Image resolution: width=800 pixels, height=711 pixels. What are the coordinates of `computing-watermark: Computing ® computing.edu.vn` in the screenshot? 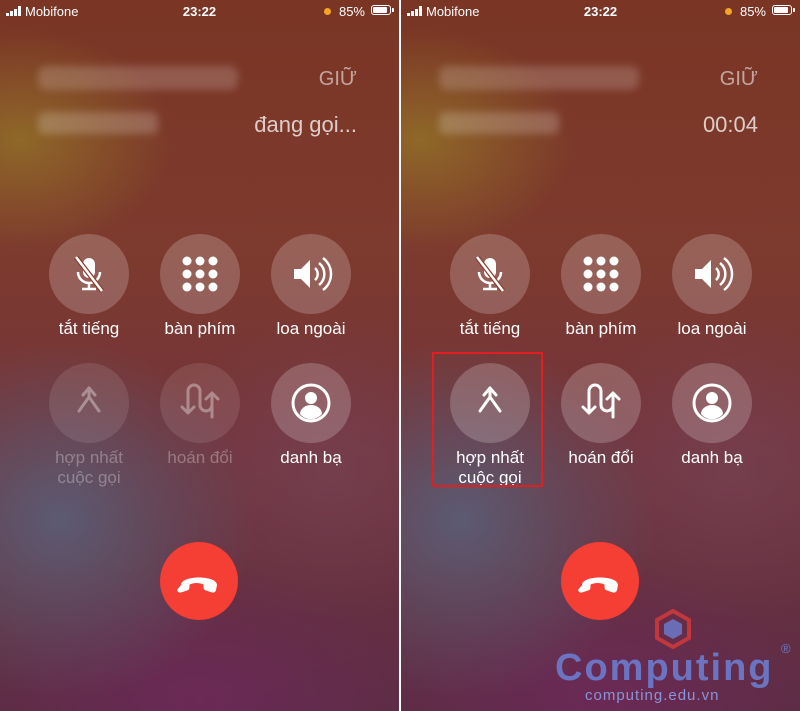 It's located at (677, 658).